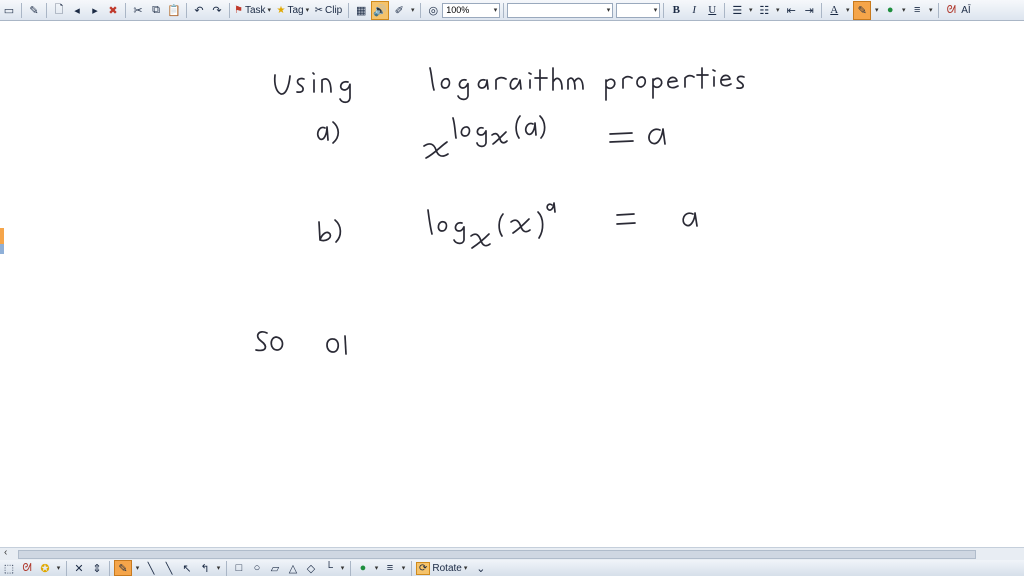  What do you see at coordinates (361, 10) in the screenshot?
I see `table-icon: ▦` at bounding box center [361, 10].